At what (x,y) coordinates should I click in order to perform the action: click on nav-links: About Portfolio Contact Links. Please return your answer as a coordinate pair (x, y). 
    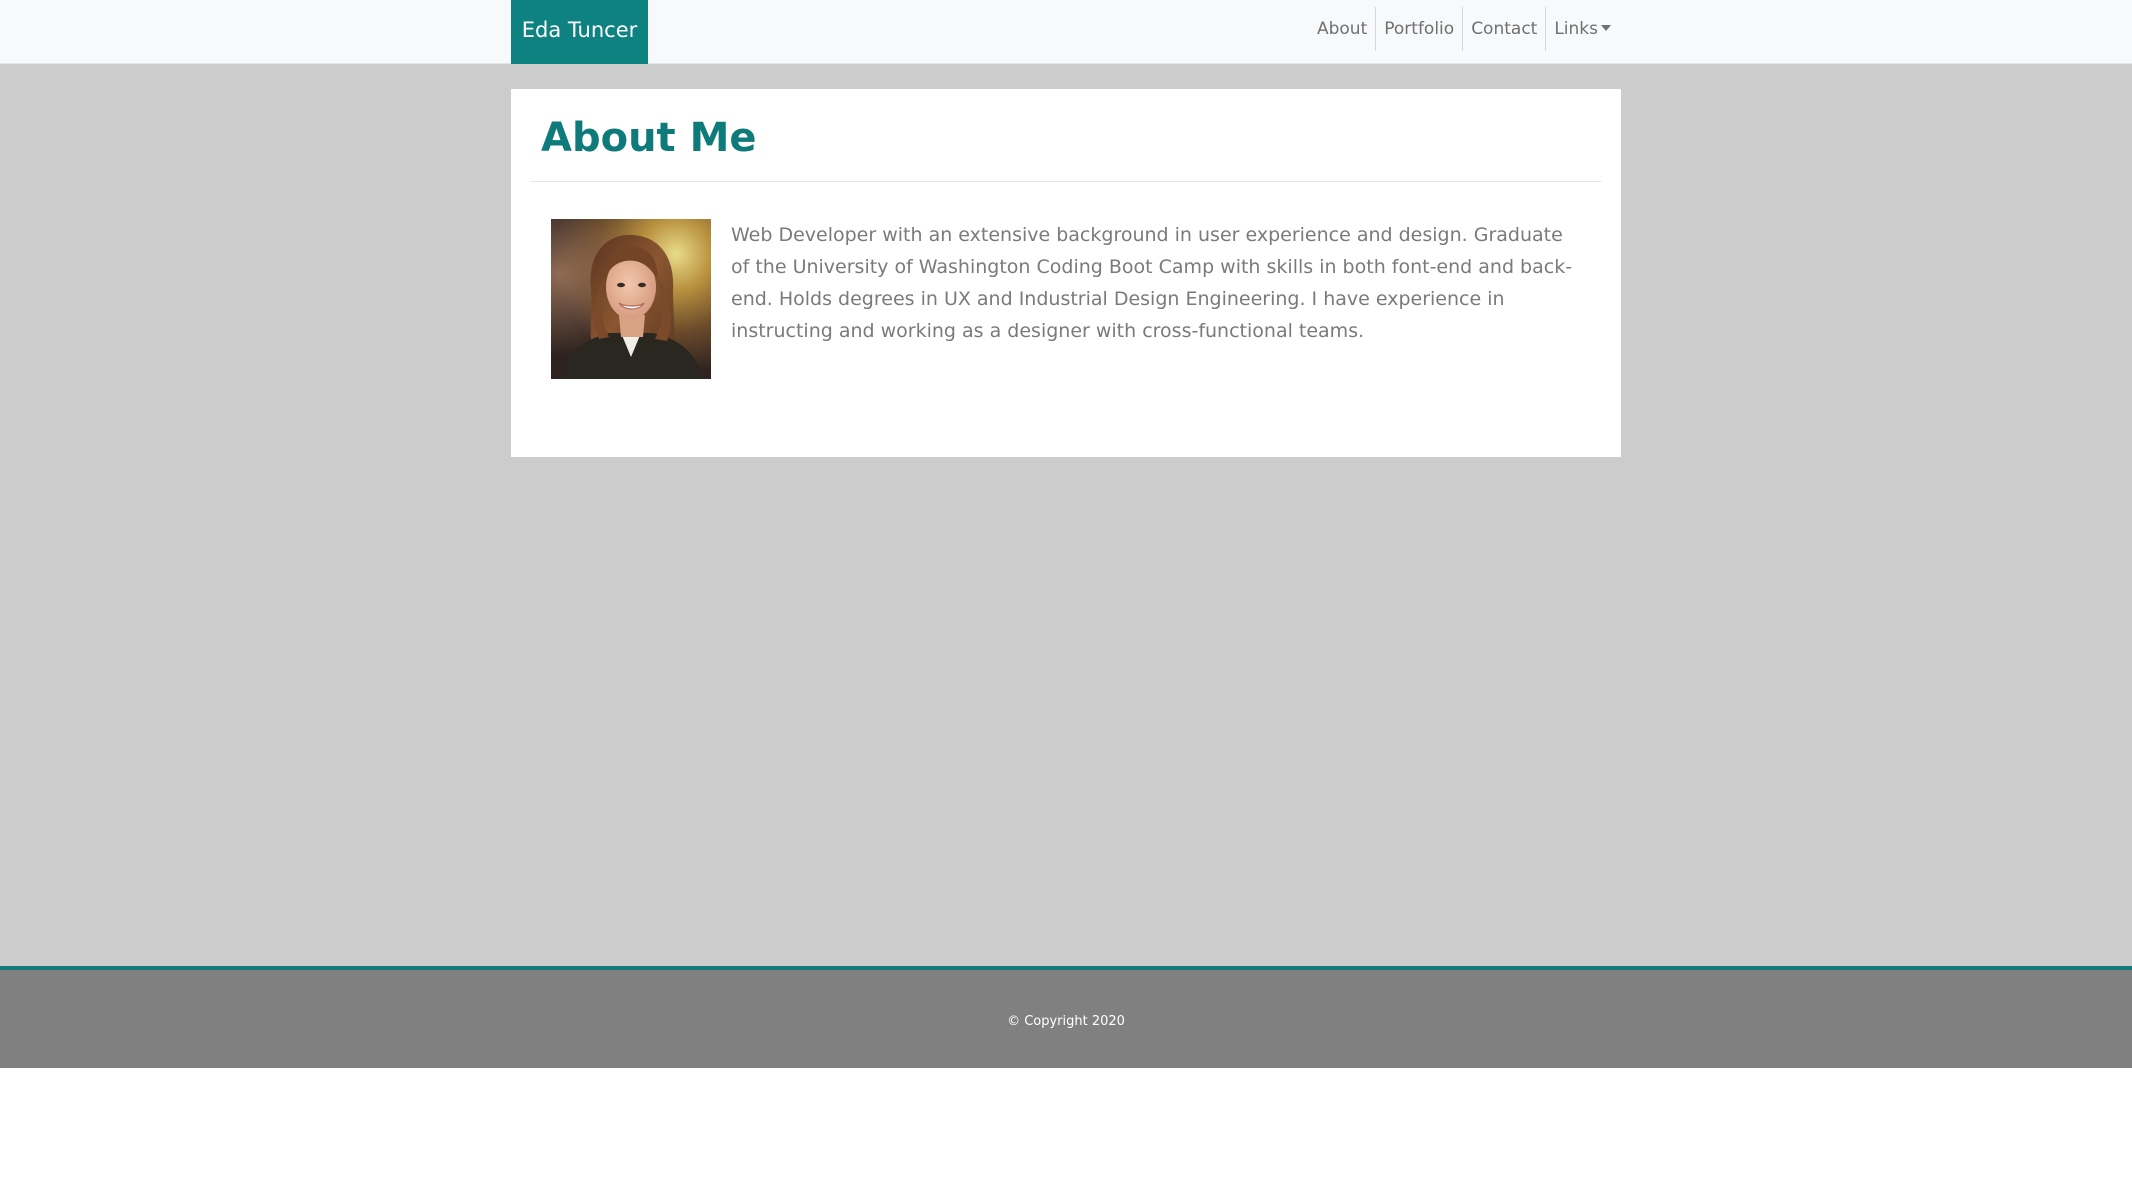
    Looking at the image, I should click on (1464, 29).